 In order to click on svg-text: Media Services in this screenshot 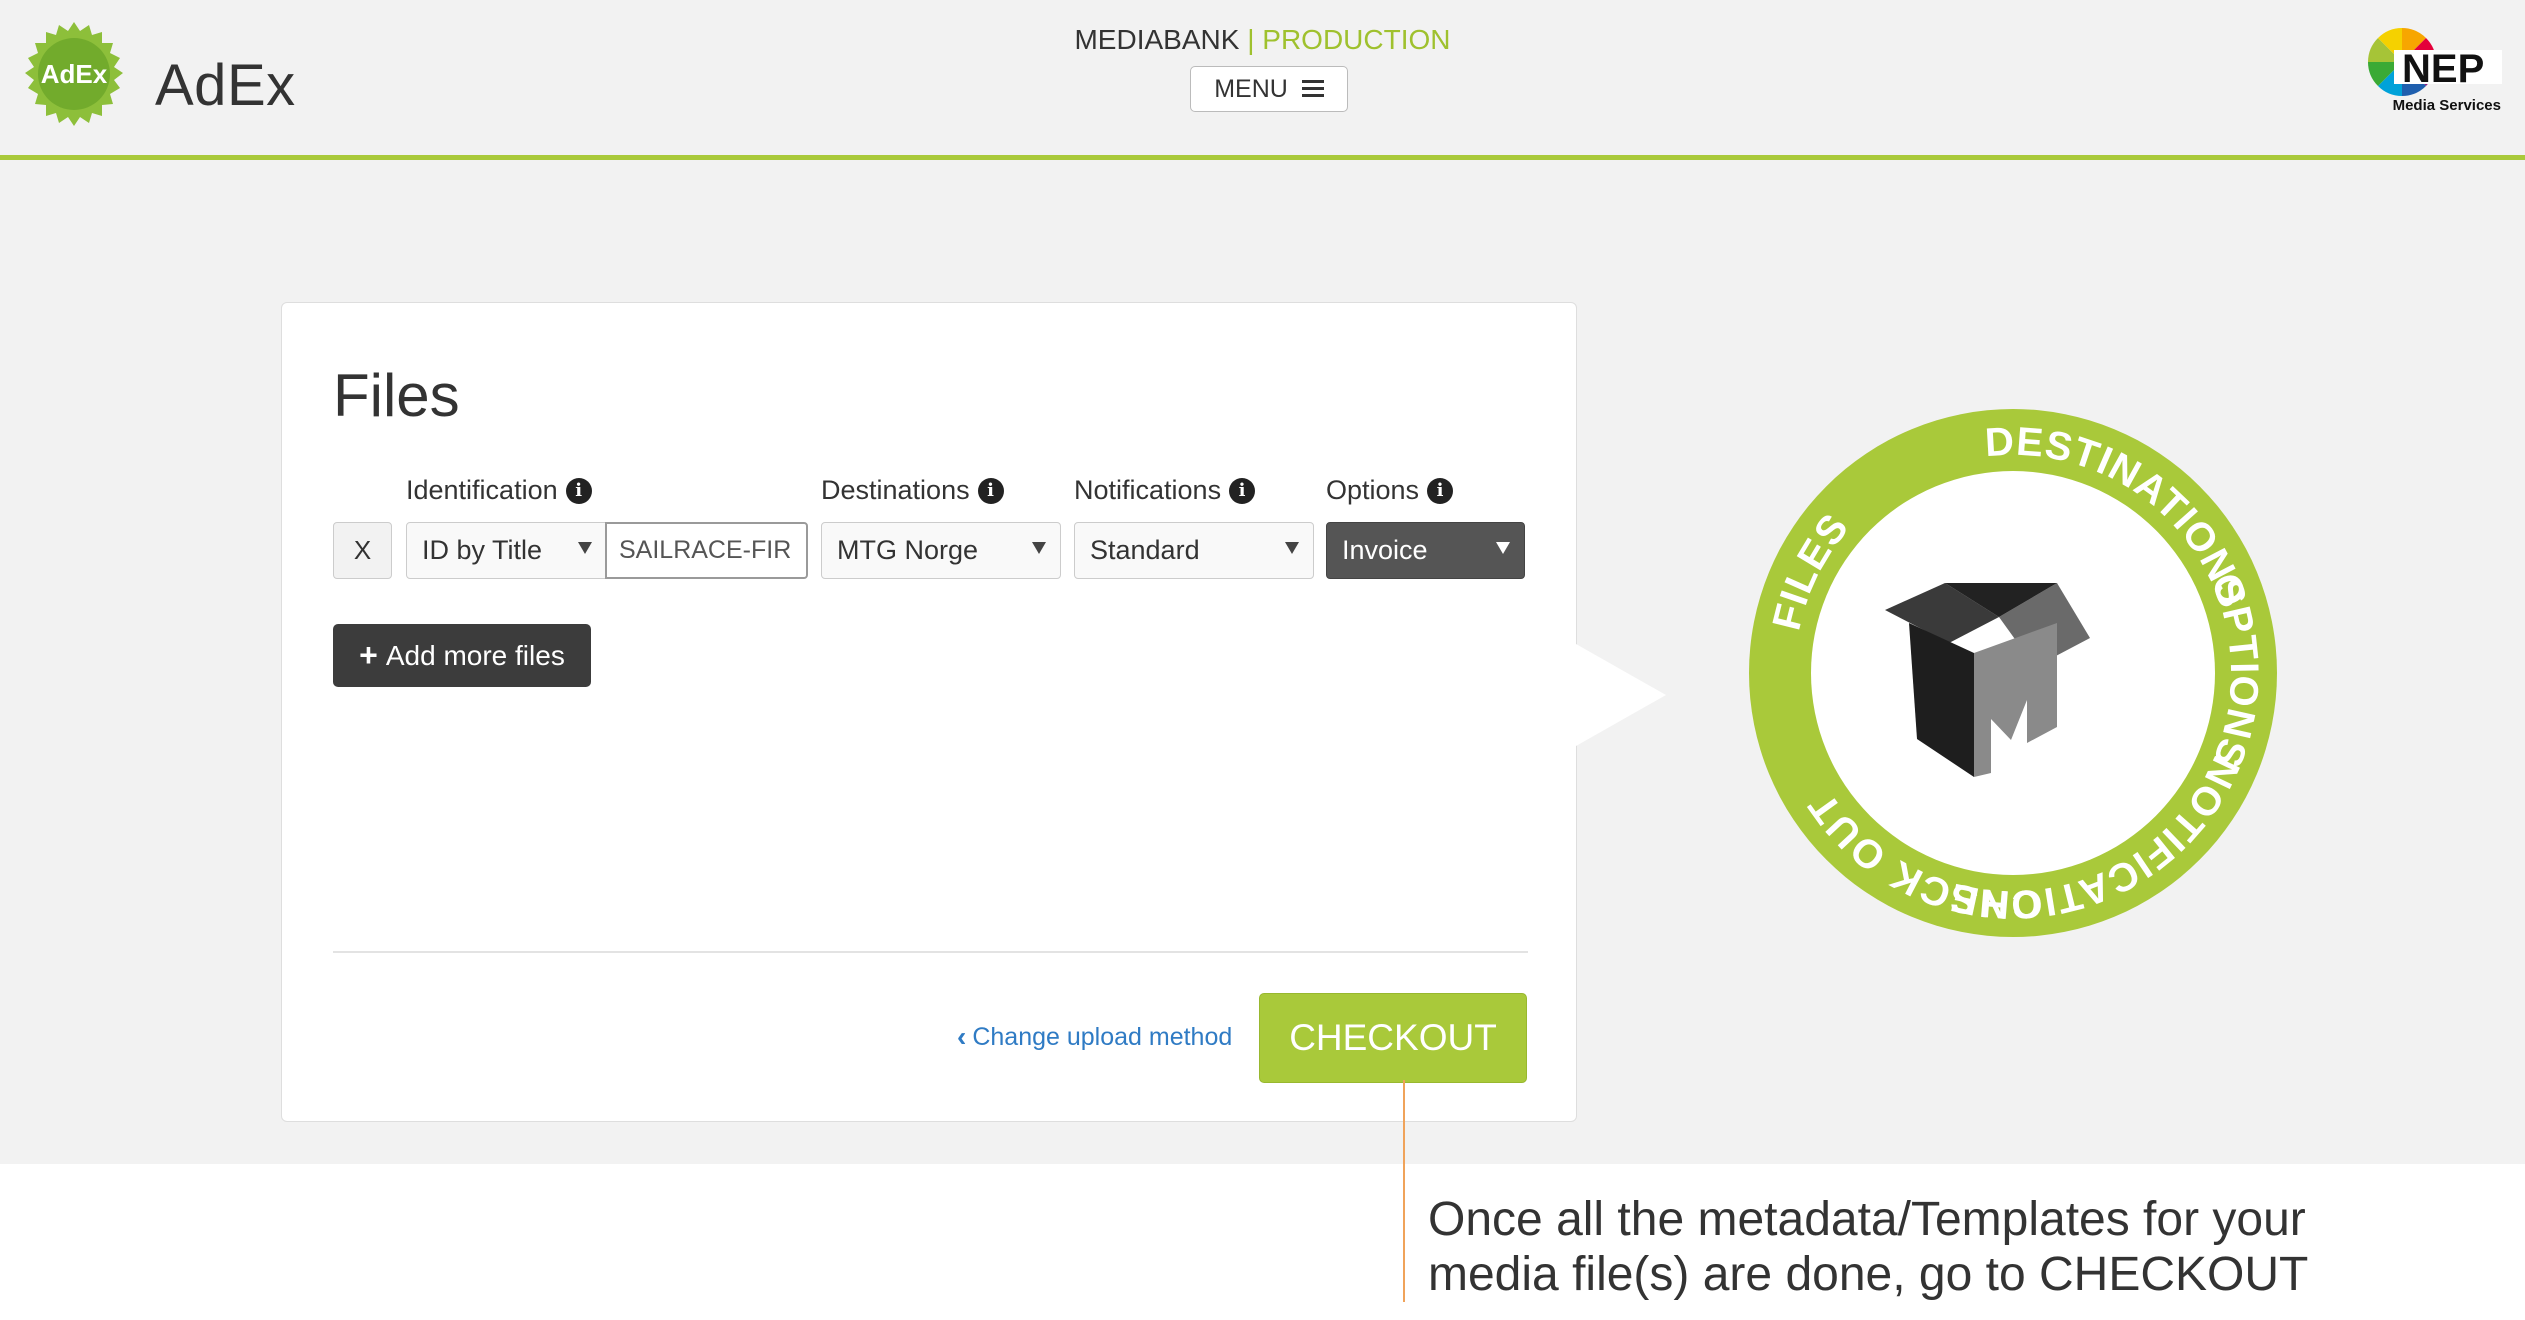, I will do `click(2447, 105)`.